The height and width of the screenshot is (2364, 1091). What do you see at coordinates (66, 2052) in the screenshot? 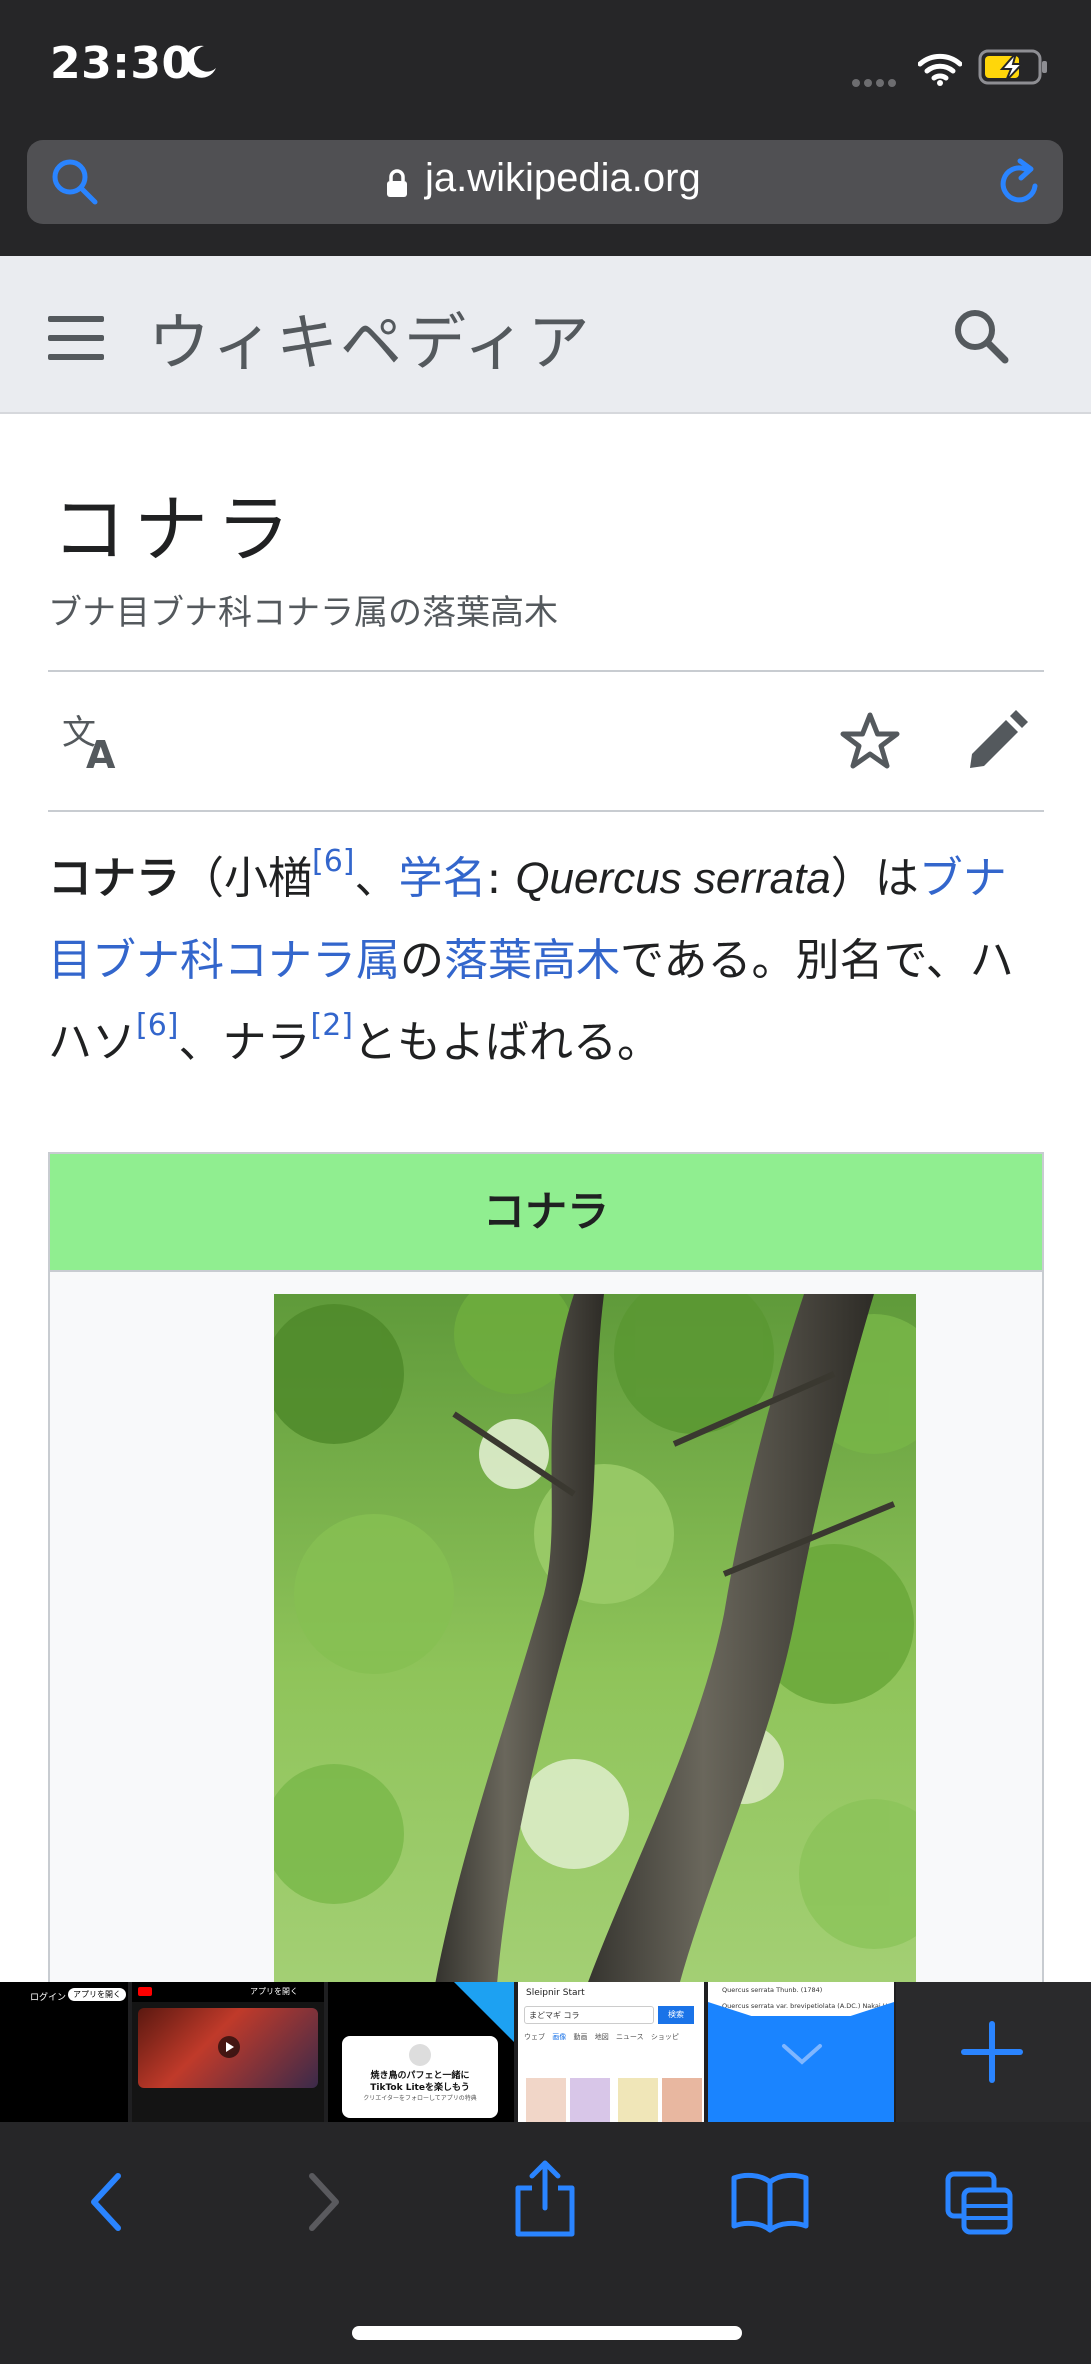
I see `tab-thumbnail: ログイン アプリを開く` at bounding box center [66, 2052].